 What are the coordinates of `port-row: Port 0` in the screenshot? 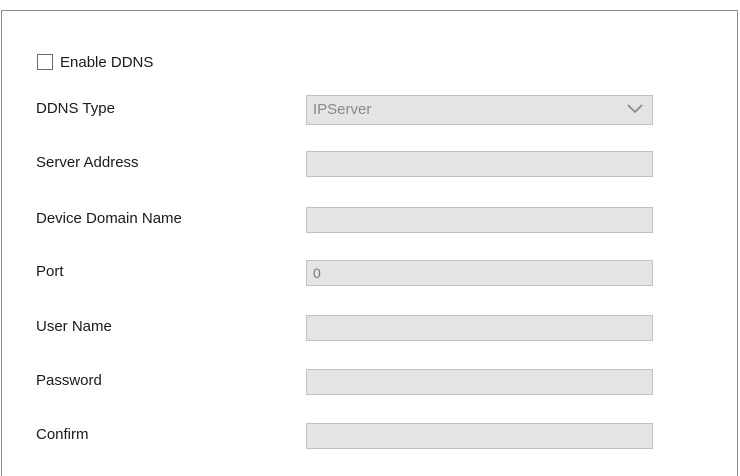 It's located at (346, 273).